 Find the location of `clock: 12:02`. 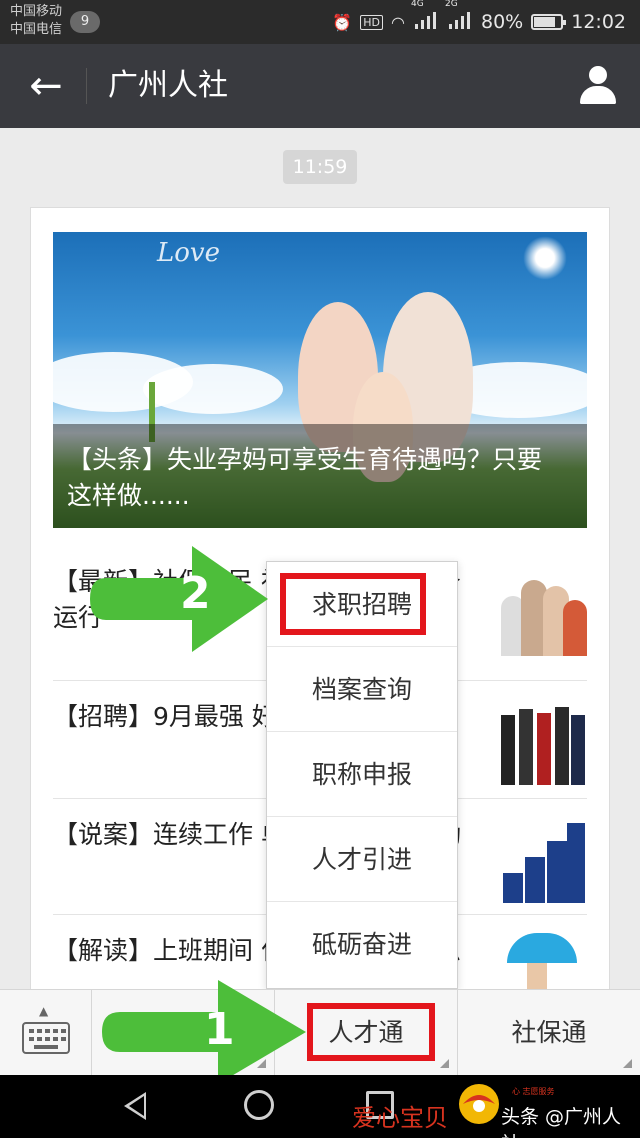

clock: 12:02 is located at coordinates (598, 22).